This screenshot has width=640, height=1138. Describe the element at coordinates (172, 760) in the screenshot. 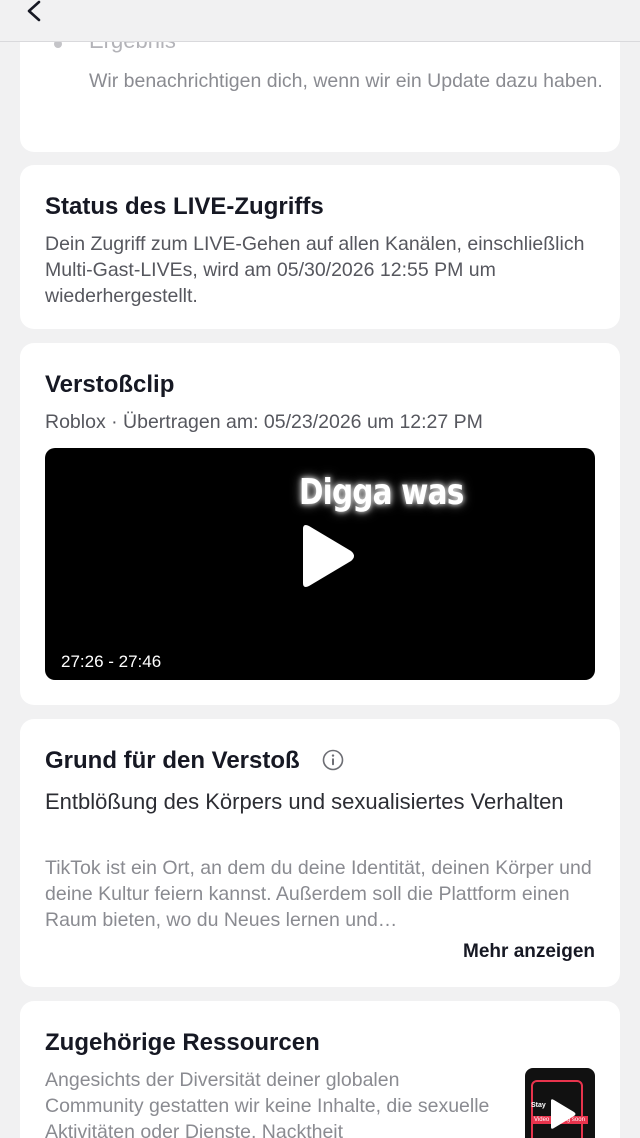

I see `reason-title: Grund für den Verstoß` at that location.